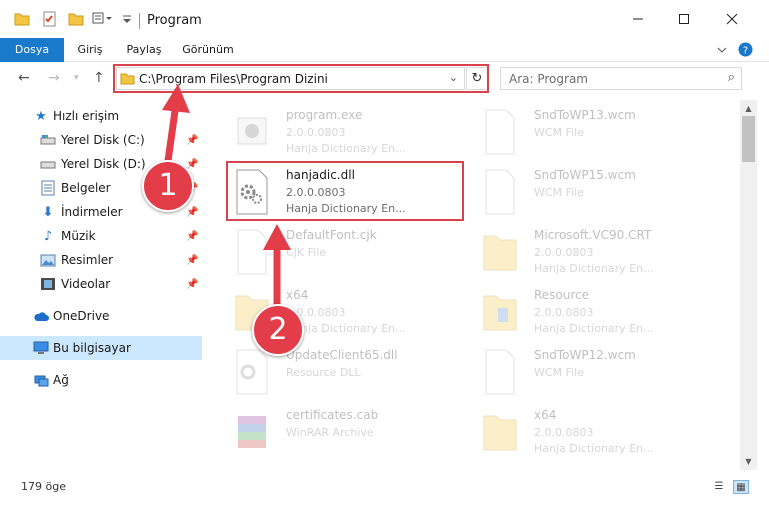  I want to click on step-badge-2: 2, so click(278, 330).